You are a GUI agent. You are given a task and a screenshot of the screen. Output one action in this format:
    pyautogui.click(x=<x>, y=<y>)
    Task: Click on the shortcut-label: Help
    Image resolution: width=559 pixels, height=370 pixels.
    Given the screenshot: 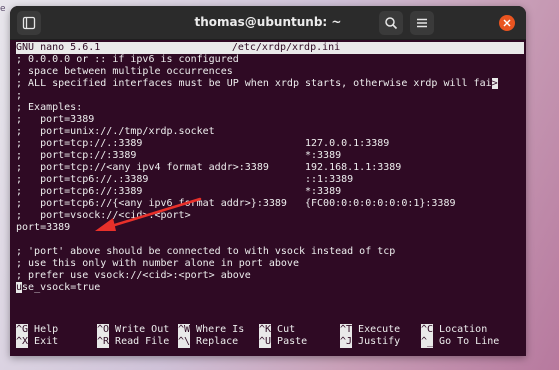 What is the action you would take?
    pyautogui.click(x=46, y=329)
    